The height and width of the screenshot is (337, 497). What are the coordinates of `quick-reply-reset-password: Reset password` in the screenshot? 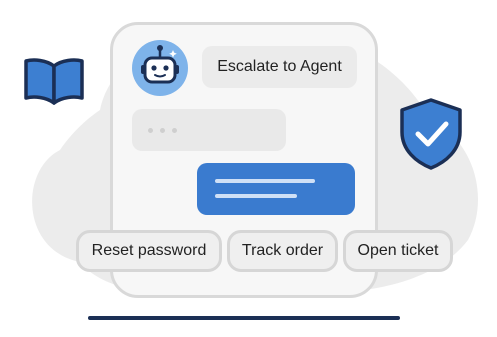 It's located at (149, 251).